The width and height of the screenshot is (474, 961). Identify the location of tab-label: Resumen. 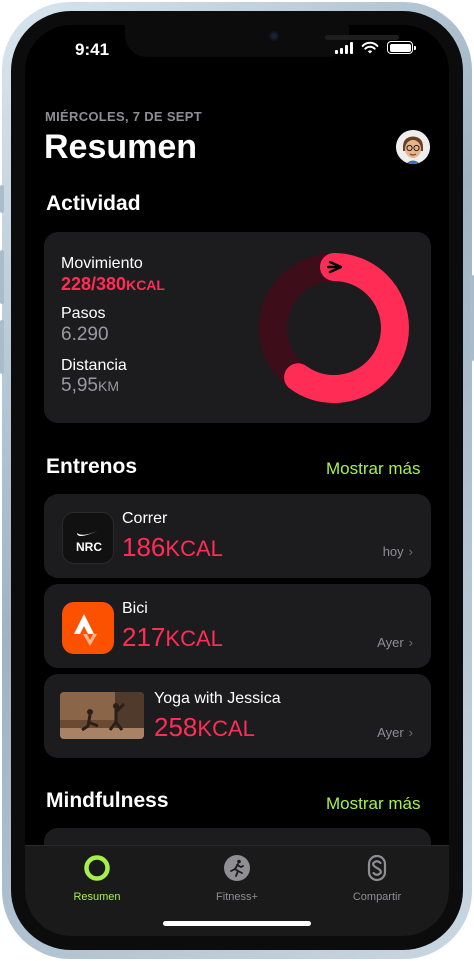
(97, 897).